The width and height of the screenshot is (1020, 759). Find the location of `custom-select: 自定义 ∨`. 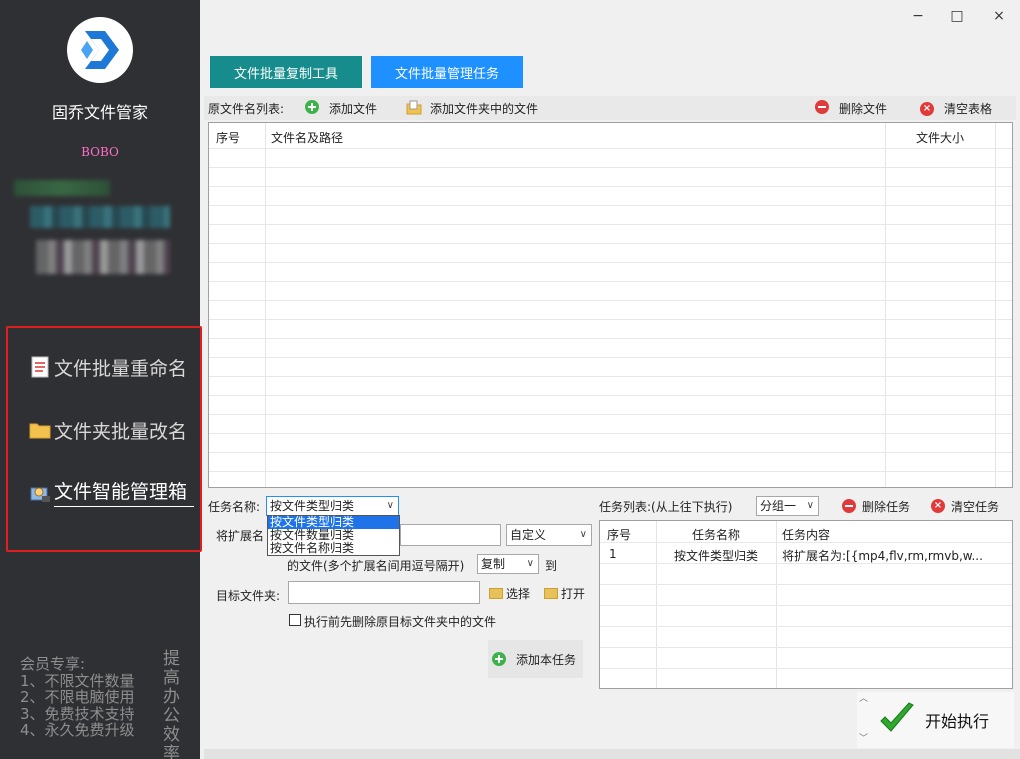

custom-select: 自定义 ∨ is located at coordinates (549, 535).